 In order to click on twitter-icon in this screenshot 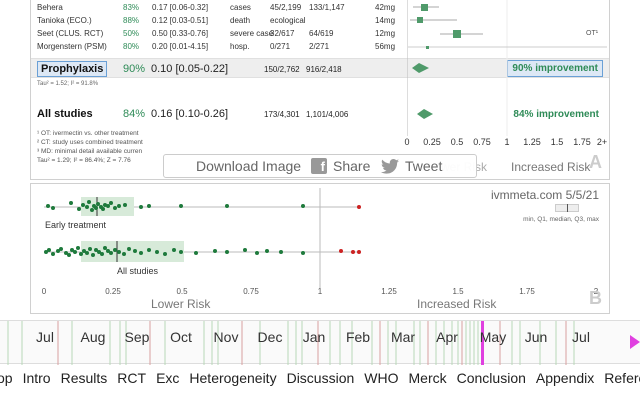, I will do `click(390, 166)`.